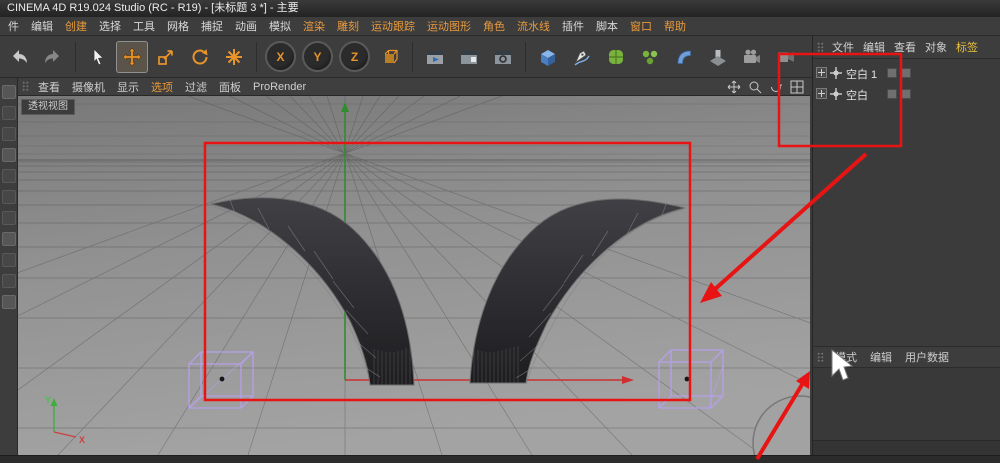 Image resolution: width=1000 pixels, height=463 pixels. Describe the element at coordinates (132, 56) in the screenshot. I see `move-tool-icon` at that location.